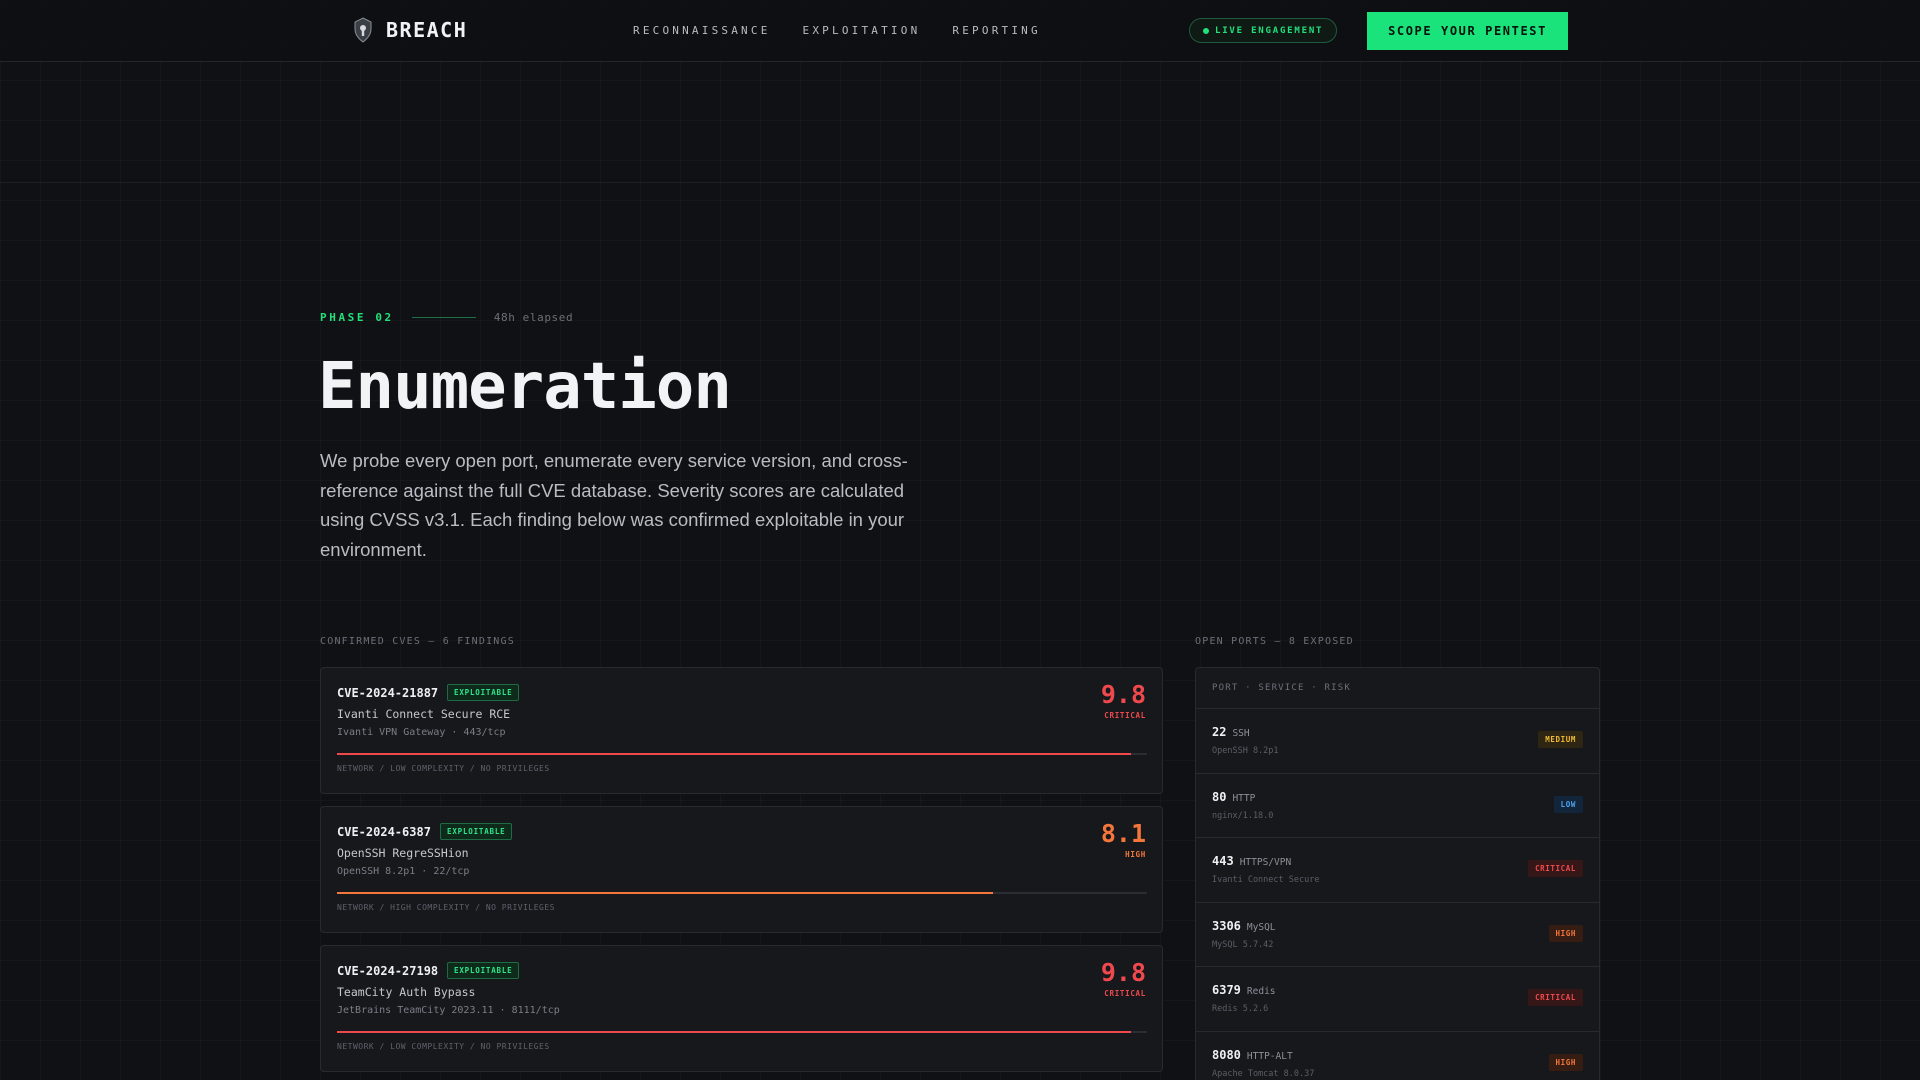 The image size is (1920, 1080). I want to click on scope-pentest-button: SCOPE YOUR PENTEST, so click(1467, 31).